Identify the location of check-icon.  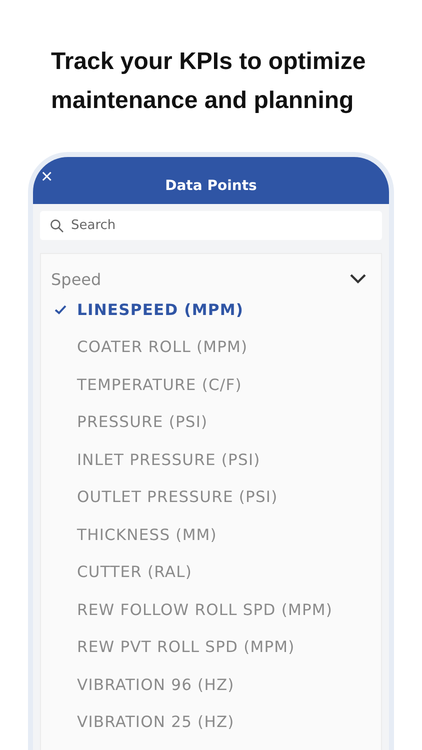
(60, 310).